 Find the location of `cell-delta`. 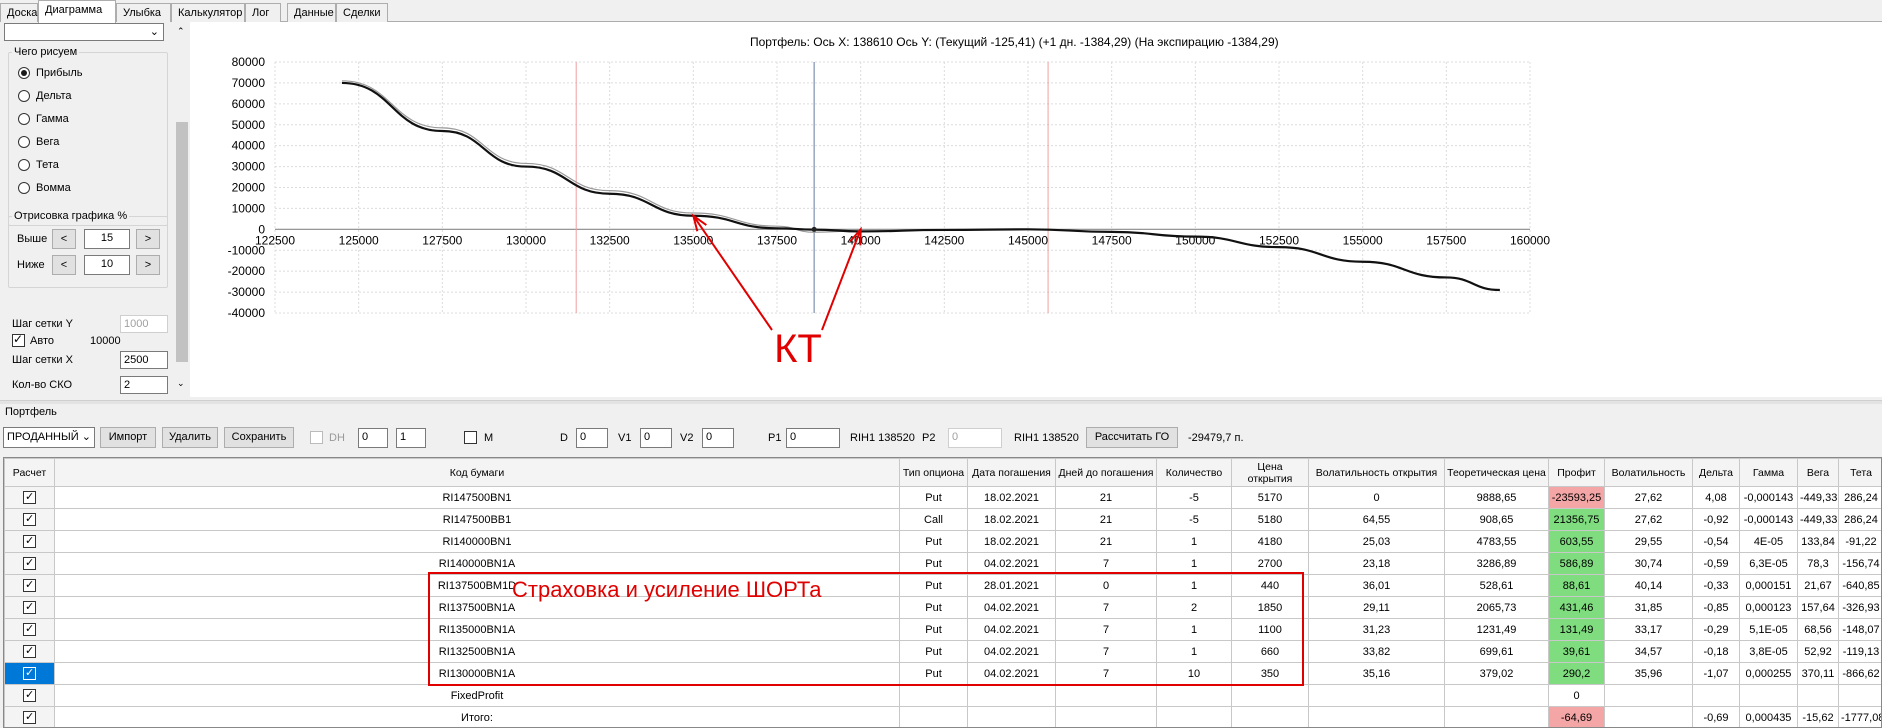

cell-delta is located at coordinates (1716, 695).